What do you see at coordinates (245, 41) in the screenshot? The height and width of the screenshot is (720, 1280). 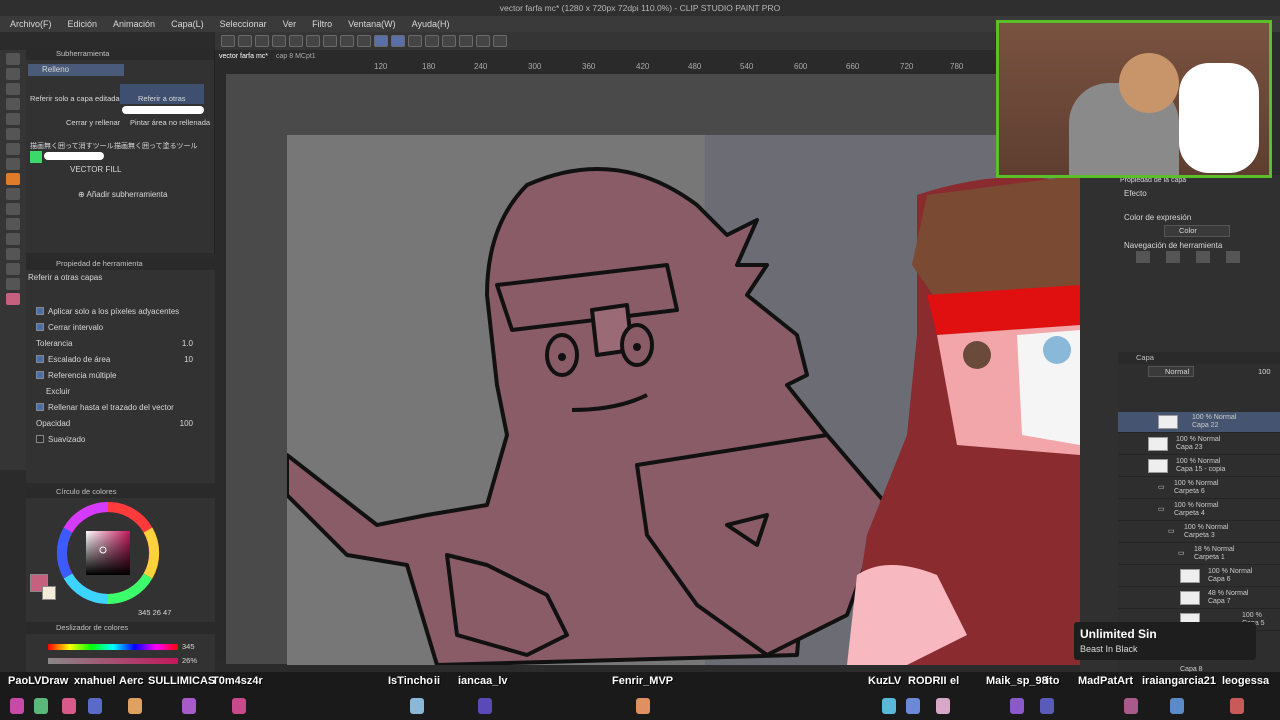 I see `open-icon` at bounding box center [245, 41].